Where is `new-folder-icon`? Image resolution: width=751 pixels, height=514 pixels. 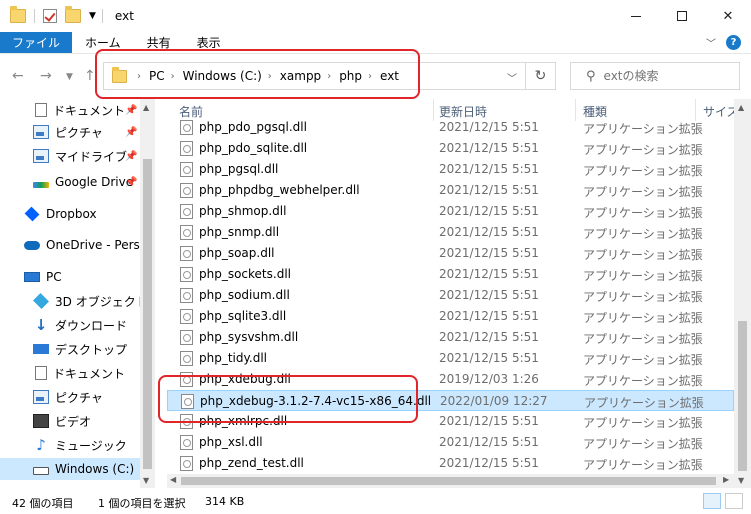
new-folder-icon is located at coordinates (73, 14).